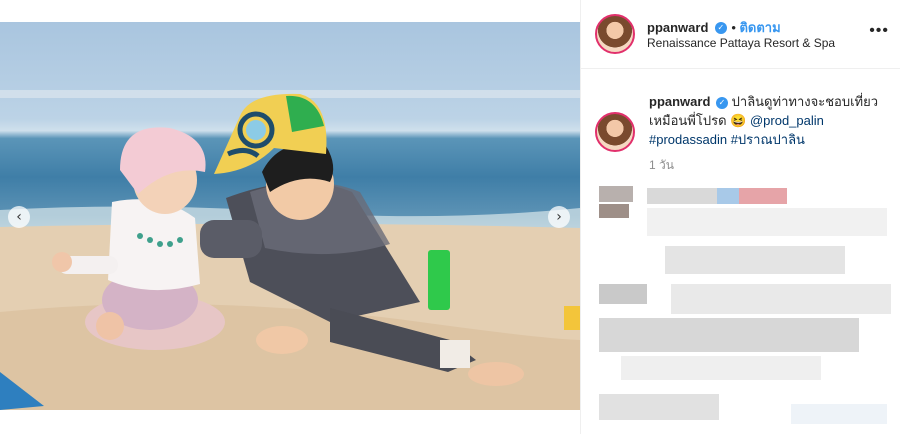 The image size is (900, 434). What do you see at coordinates (768, 139) in the screenshot?
I see `caption-hashtag-2: #ปราณปาลิน` at bounding box center [768, 139].